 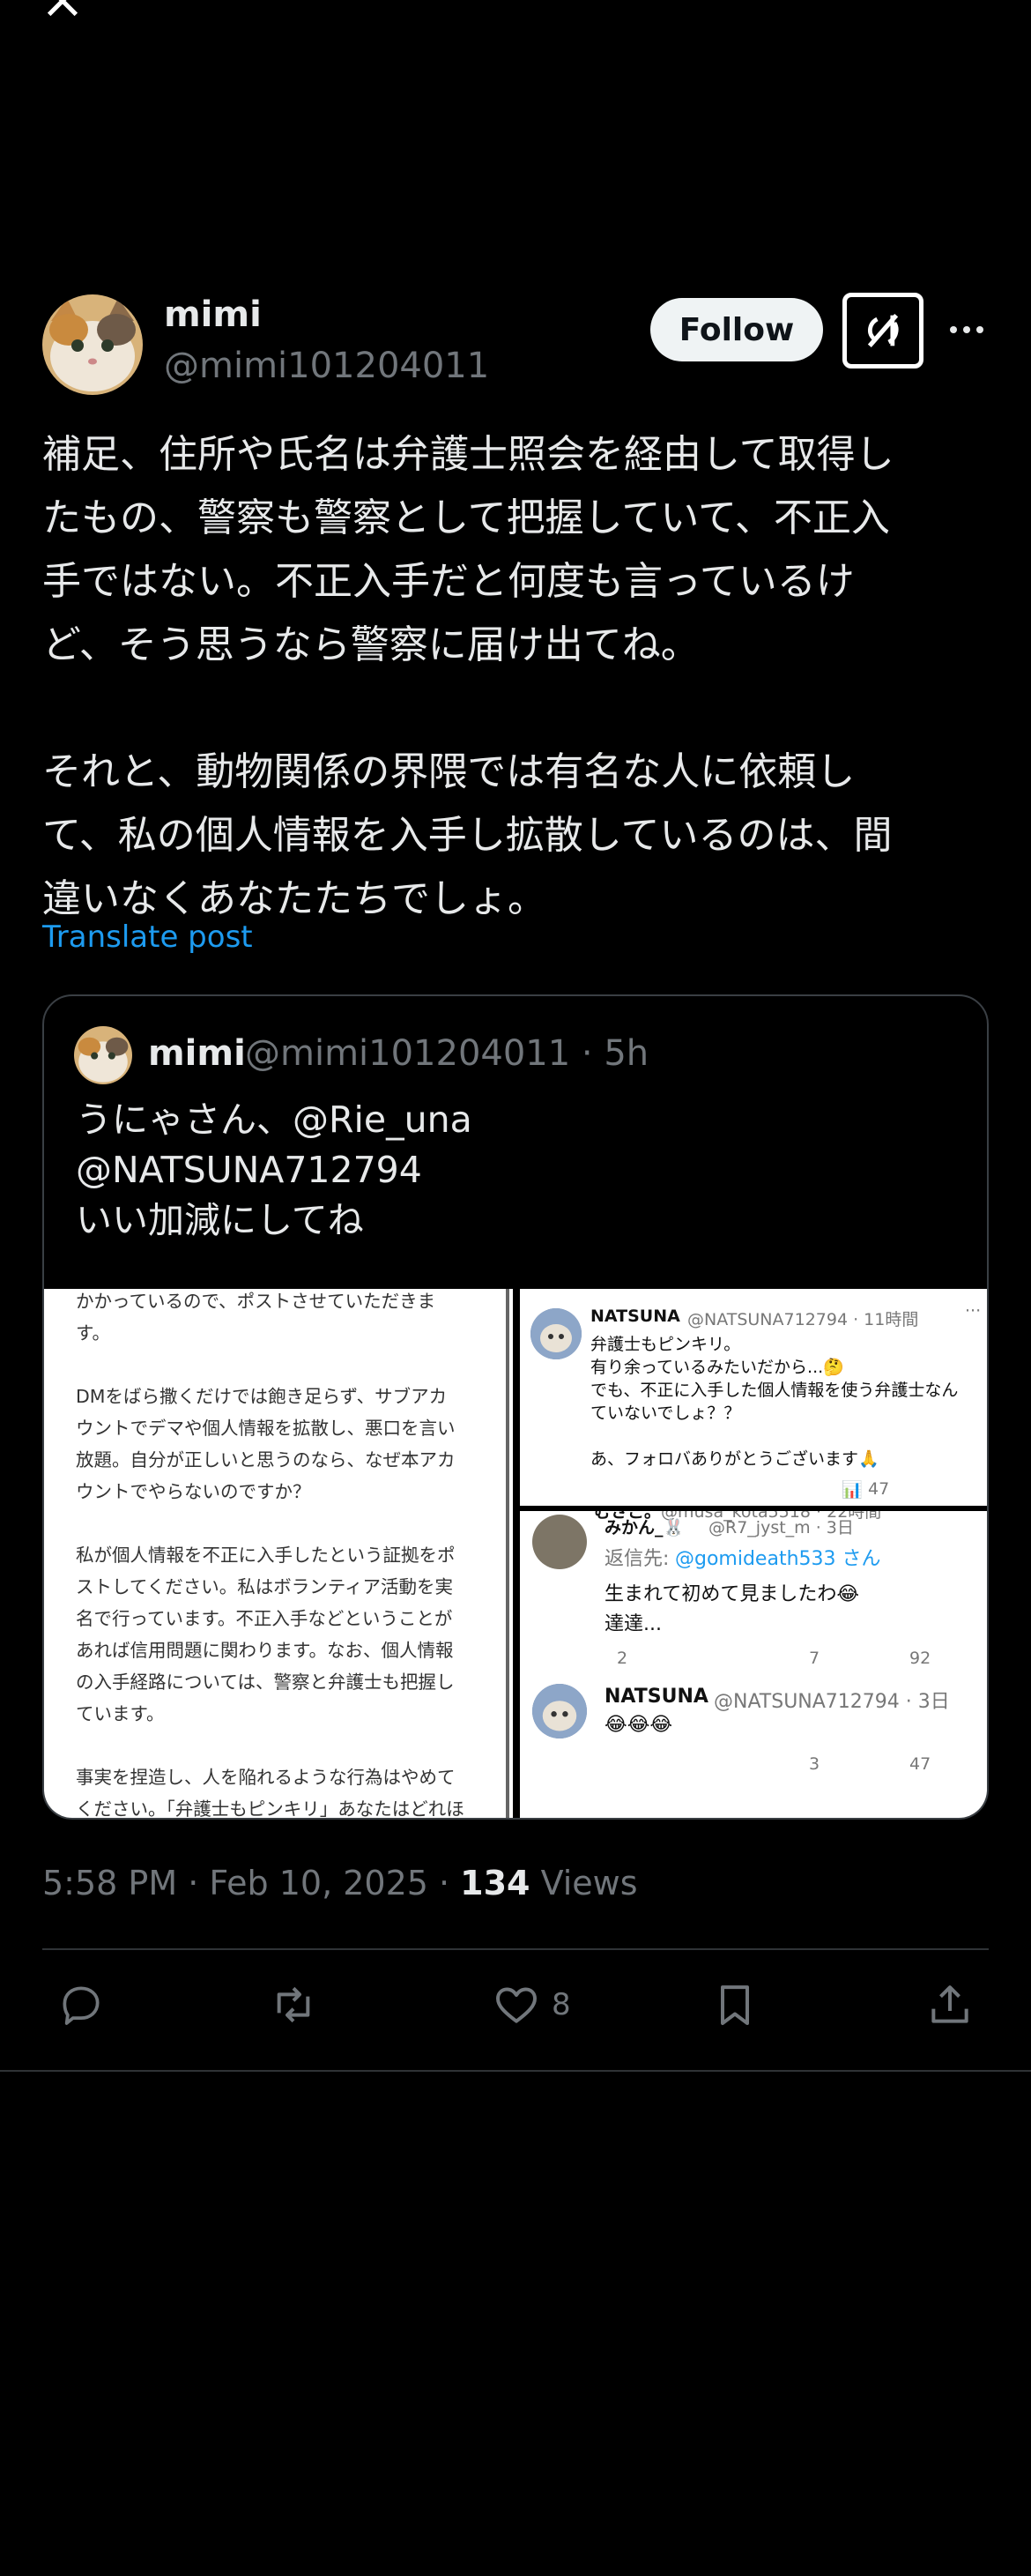 I want to click on natsuna2-views: 47, so click(x=920, y=1764).